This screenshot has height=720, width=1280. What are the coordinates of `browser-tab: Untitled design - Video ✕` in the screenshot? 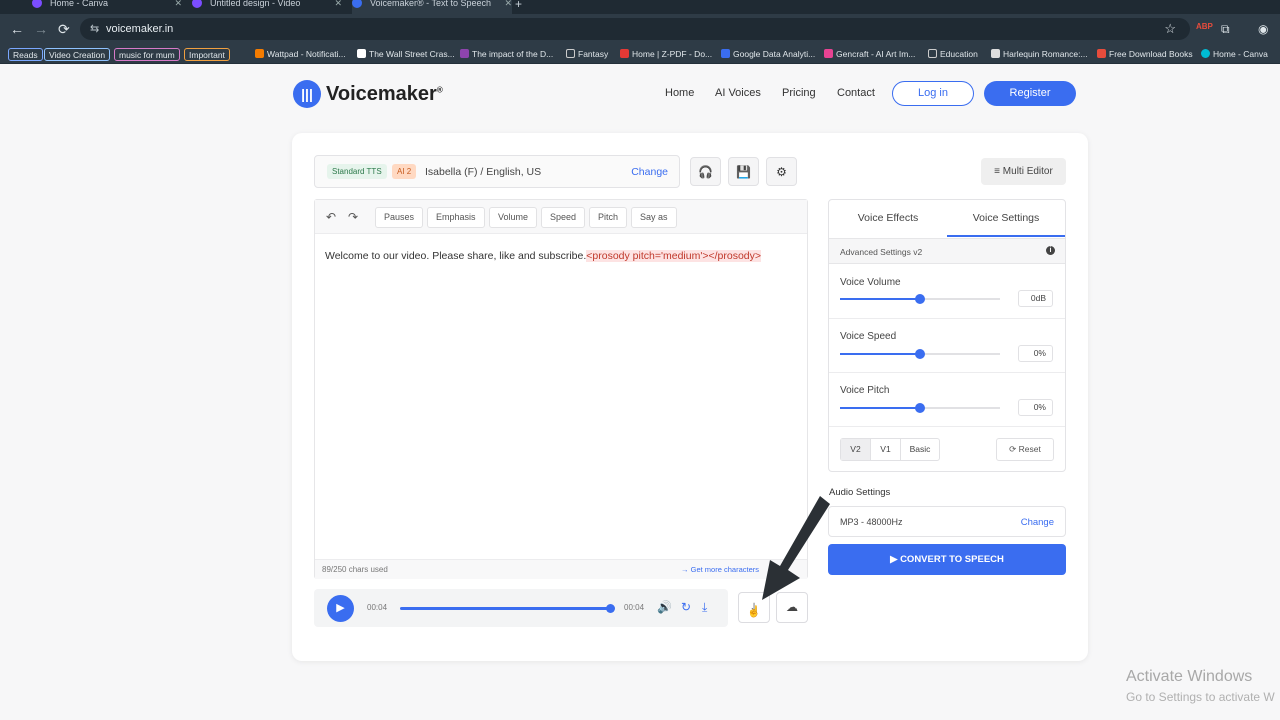 It's located at (267, 7).